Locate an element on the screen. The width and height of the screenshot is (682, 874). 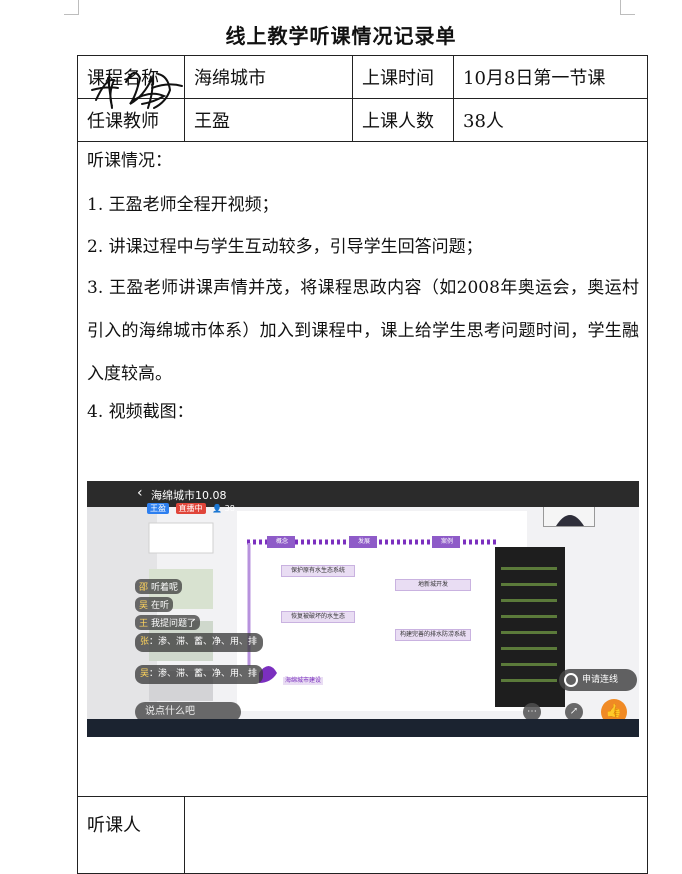
class-time-value: 10月8日第一节课 is located at coordinates (550, 77).